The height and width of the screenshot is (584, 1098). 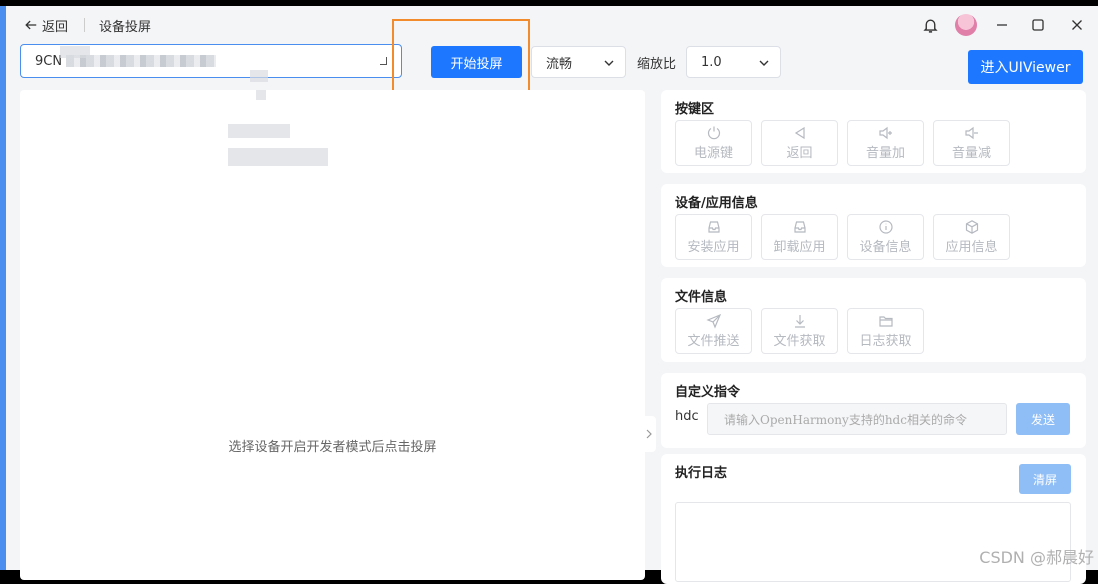 What do you see at coordinates (711, 62) in the screenshot?
I see `zoom-value: 1.0` at bounding box center [711, 62].